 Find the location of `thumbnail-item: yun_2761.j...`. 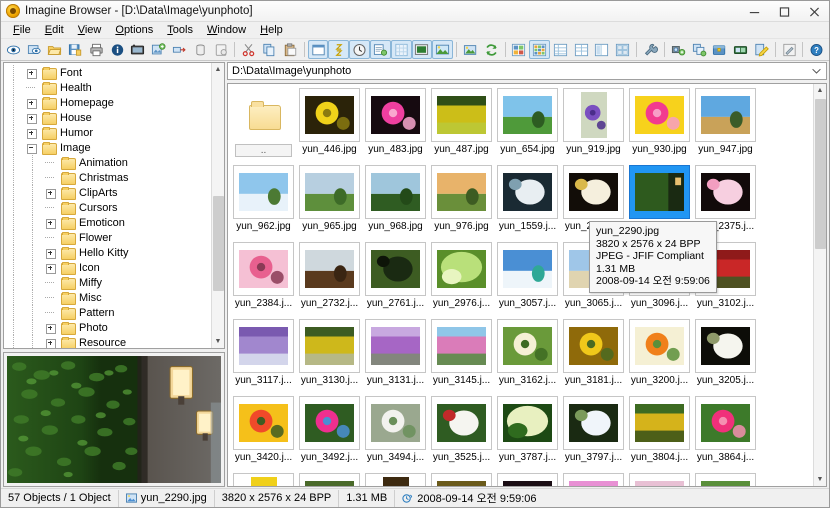

thumbnail-item: yun_2761.j... is located at coordinates (395, 279).